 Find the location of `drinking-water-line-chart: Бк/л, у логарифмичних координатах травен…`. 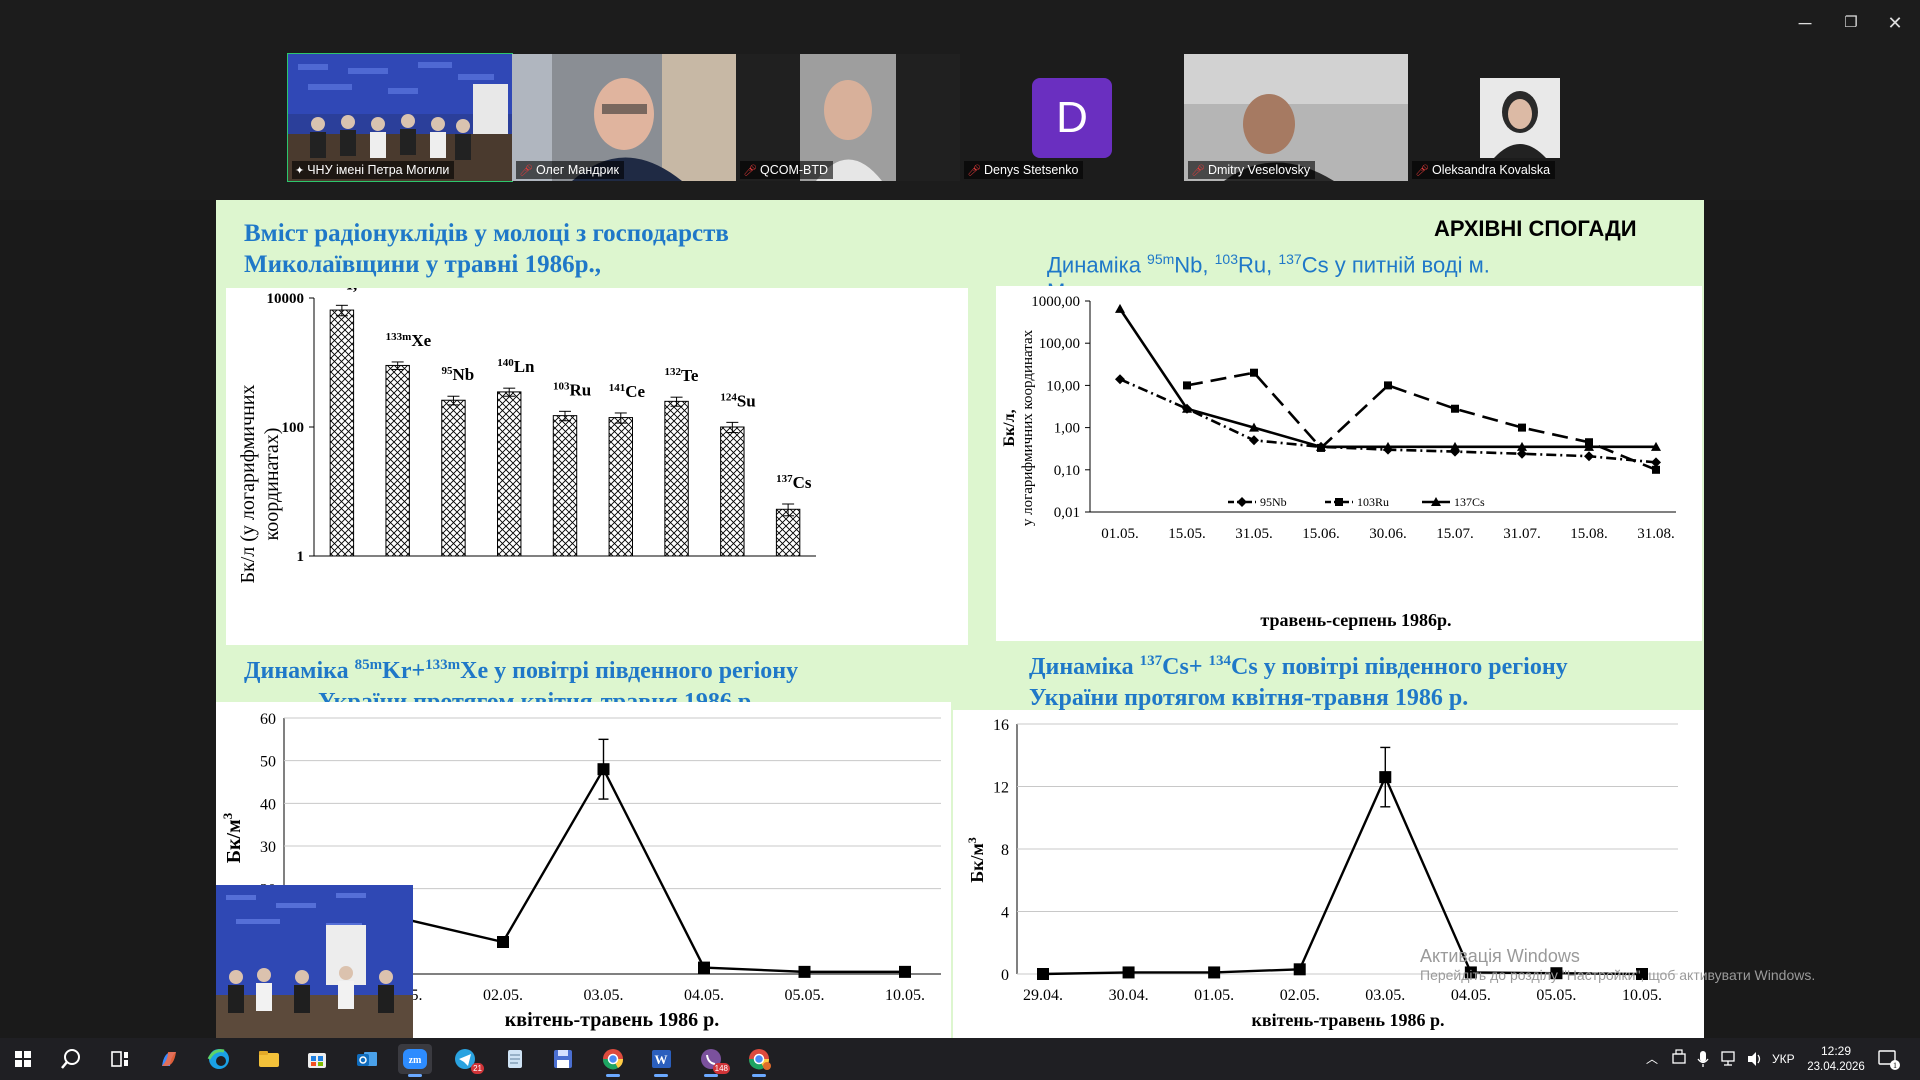

drinking-water-line-chart: Бк/л, у логарифмичних координатах травен… is located at coordinates (1338, 462).